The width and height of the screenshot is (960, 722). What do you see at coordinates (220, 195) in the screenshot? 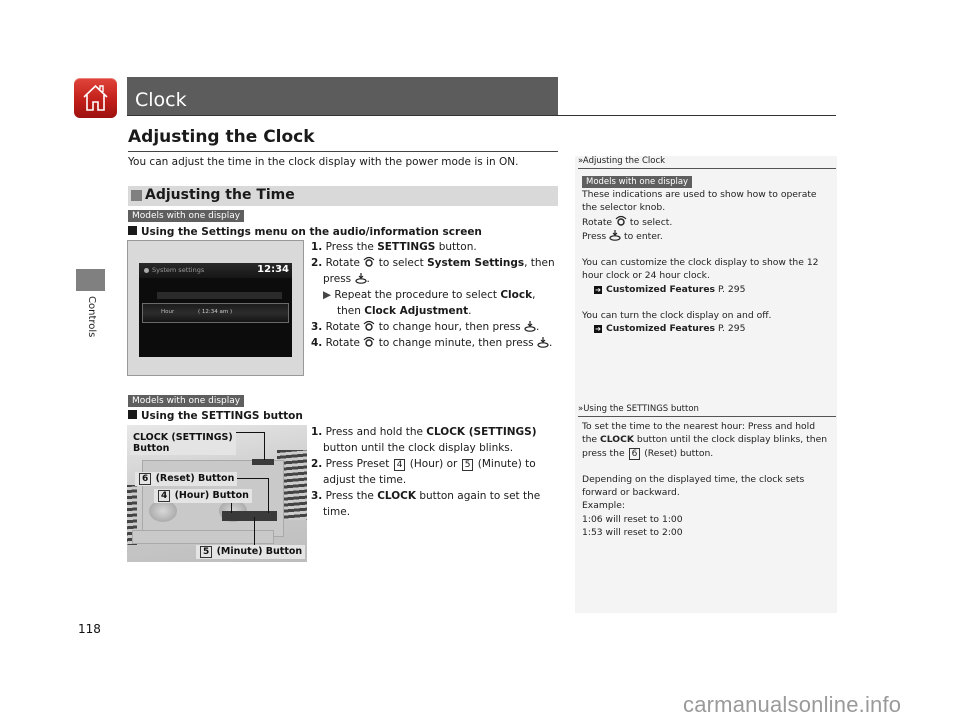
I see `subsection-title: Adjusting the Time` at bounding box center [220, 195].